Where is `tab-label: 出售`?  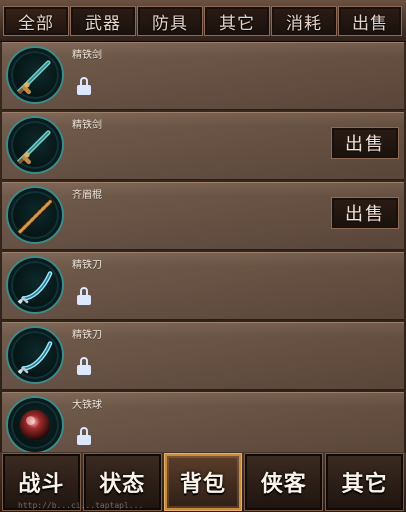
tab-label: 出售 is located at coordinates (370, 23).